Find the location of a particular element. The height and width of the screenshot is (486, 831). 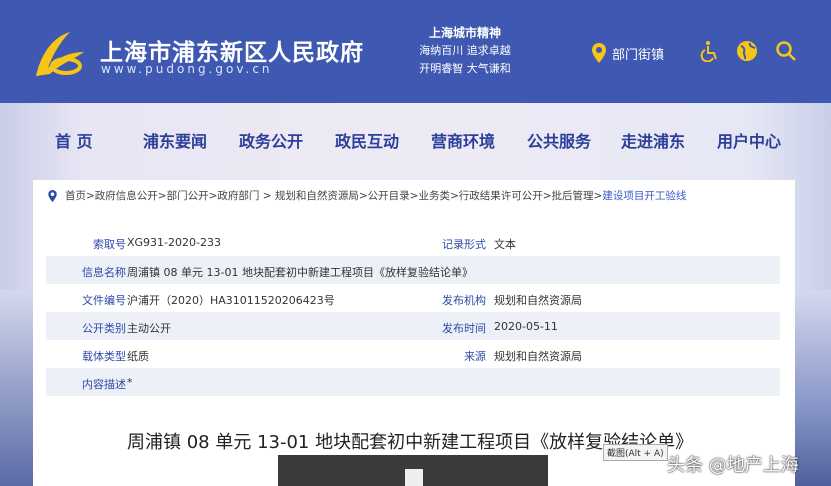

nav-news: 浦东要闻 is located at coordinates (175, 140).